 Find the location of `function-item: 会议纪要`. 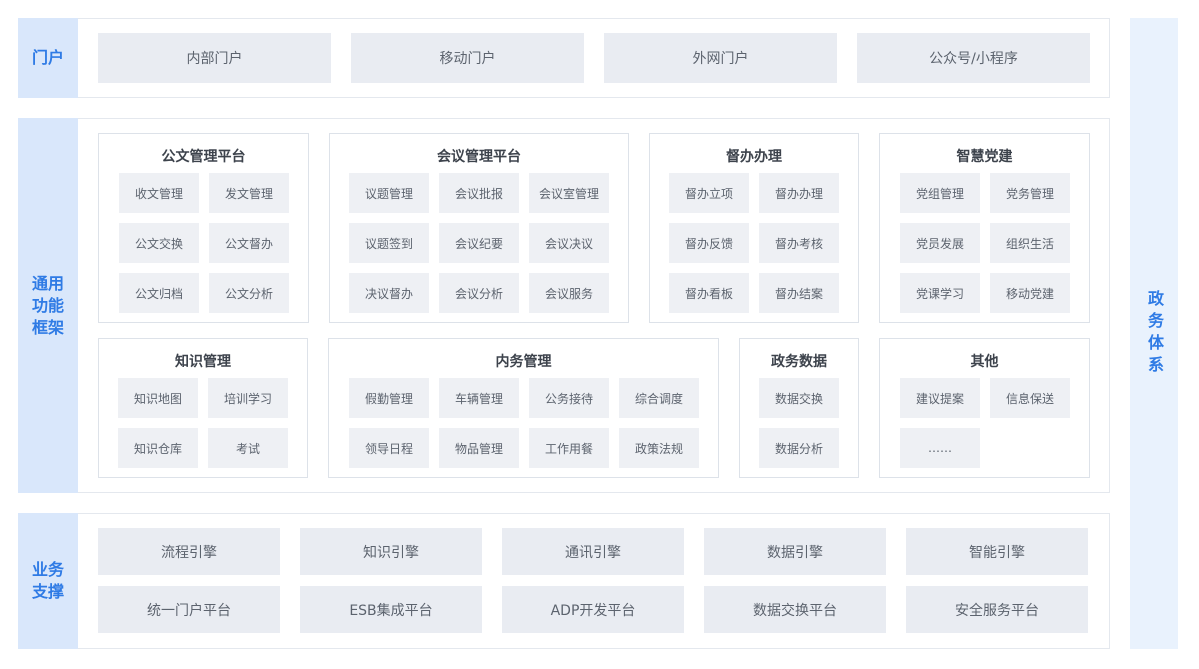

function-item: 会议纪要 is located at coordinates (479, 243).